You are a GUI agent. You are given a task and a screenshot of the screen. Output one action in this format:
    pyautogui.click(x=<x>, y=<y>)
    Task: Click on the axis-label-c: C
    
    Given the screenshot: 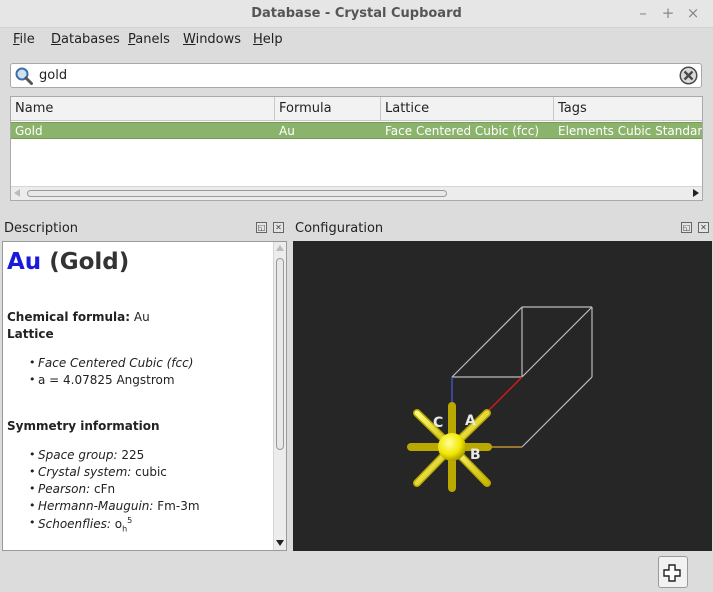 What is the action you would take?
    pyautogui.click(x=438, y=423)
    